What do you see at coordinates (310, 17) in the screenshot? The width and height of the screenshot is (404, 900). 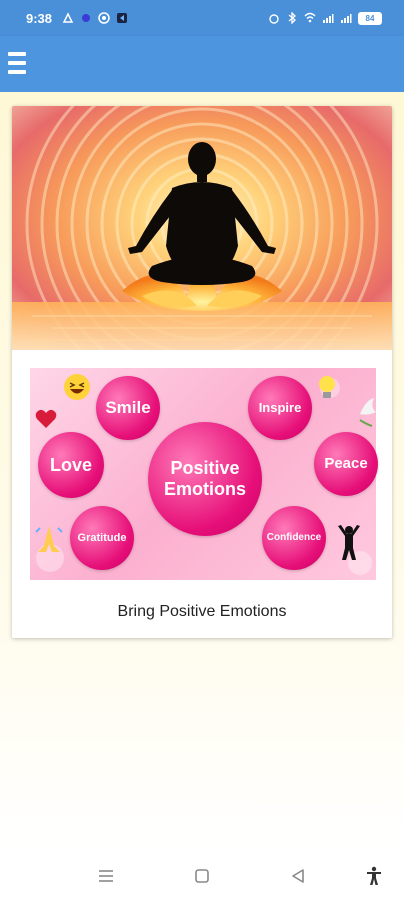 I see `wifi-icon` at bounding box center [310, 17].